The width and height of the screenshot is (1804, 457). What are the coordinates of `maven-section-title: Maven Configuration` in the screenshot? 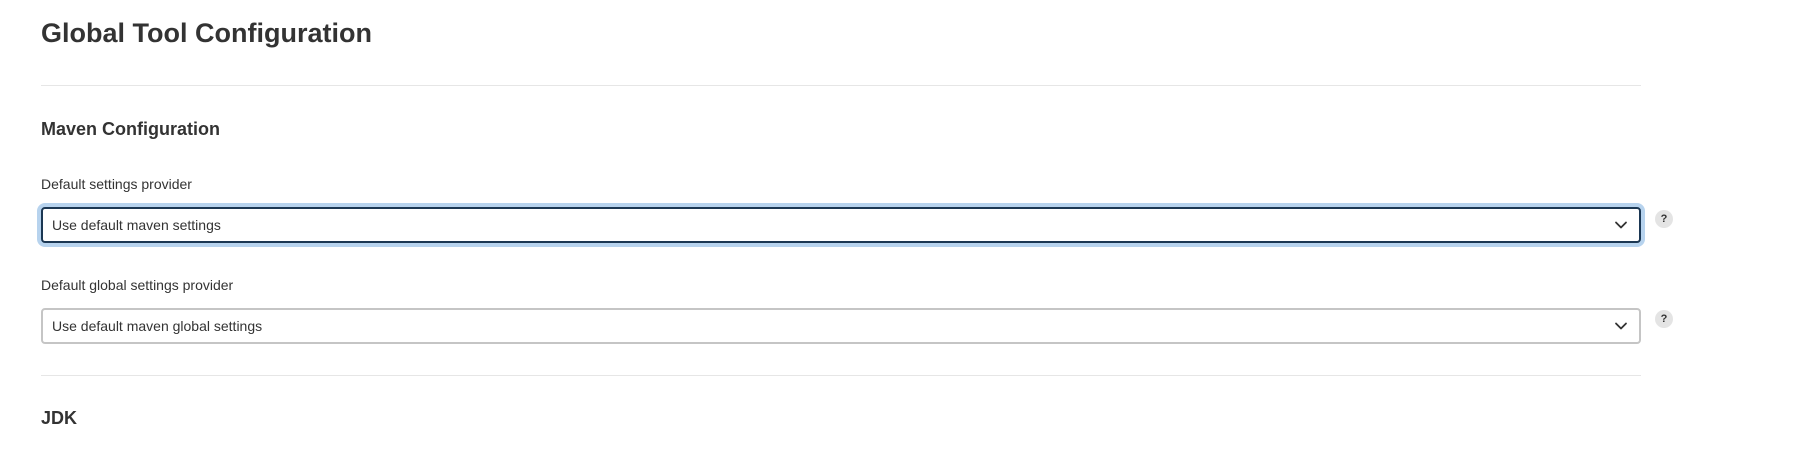 It's located at (130, 129).